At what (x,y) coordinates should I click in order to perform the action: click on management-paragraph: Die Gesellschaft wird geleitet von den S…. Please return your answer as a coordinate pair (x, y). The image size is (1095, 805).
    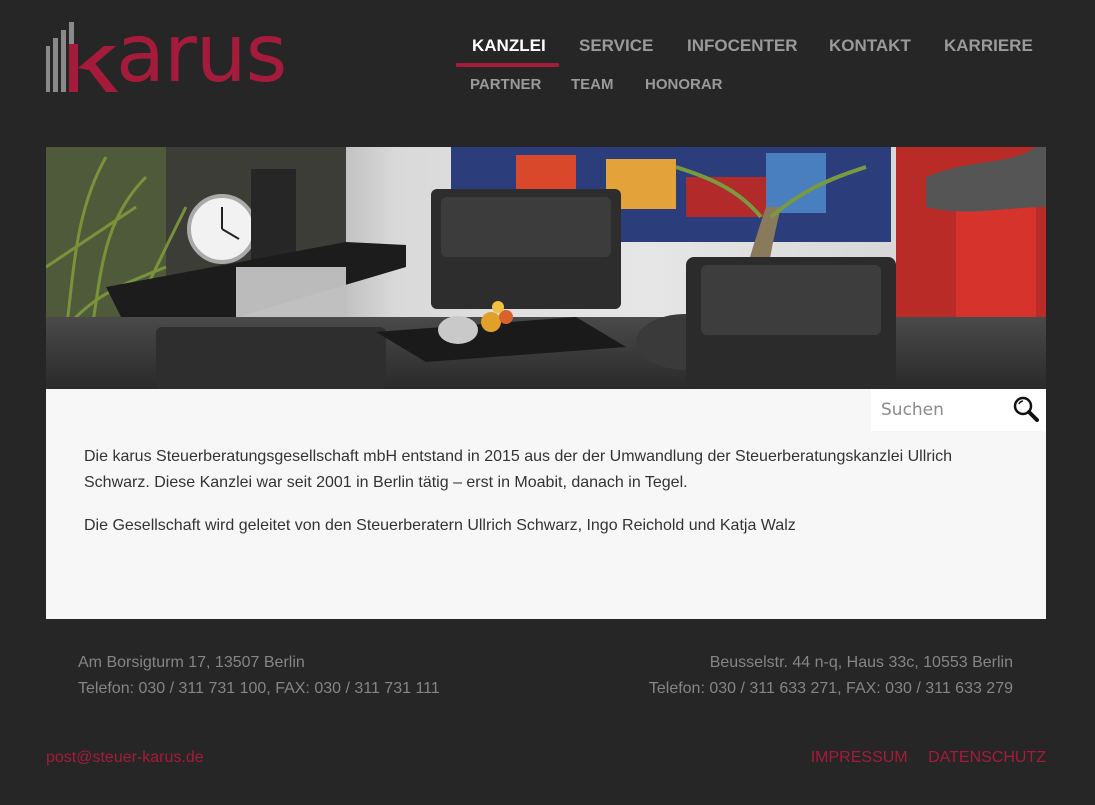
    Looking at the image, I should click on (440, 525).